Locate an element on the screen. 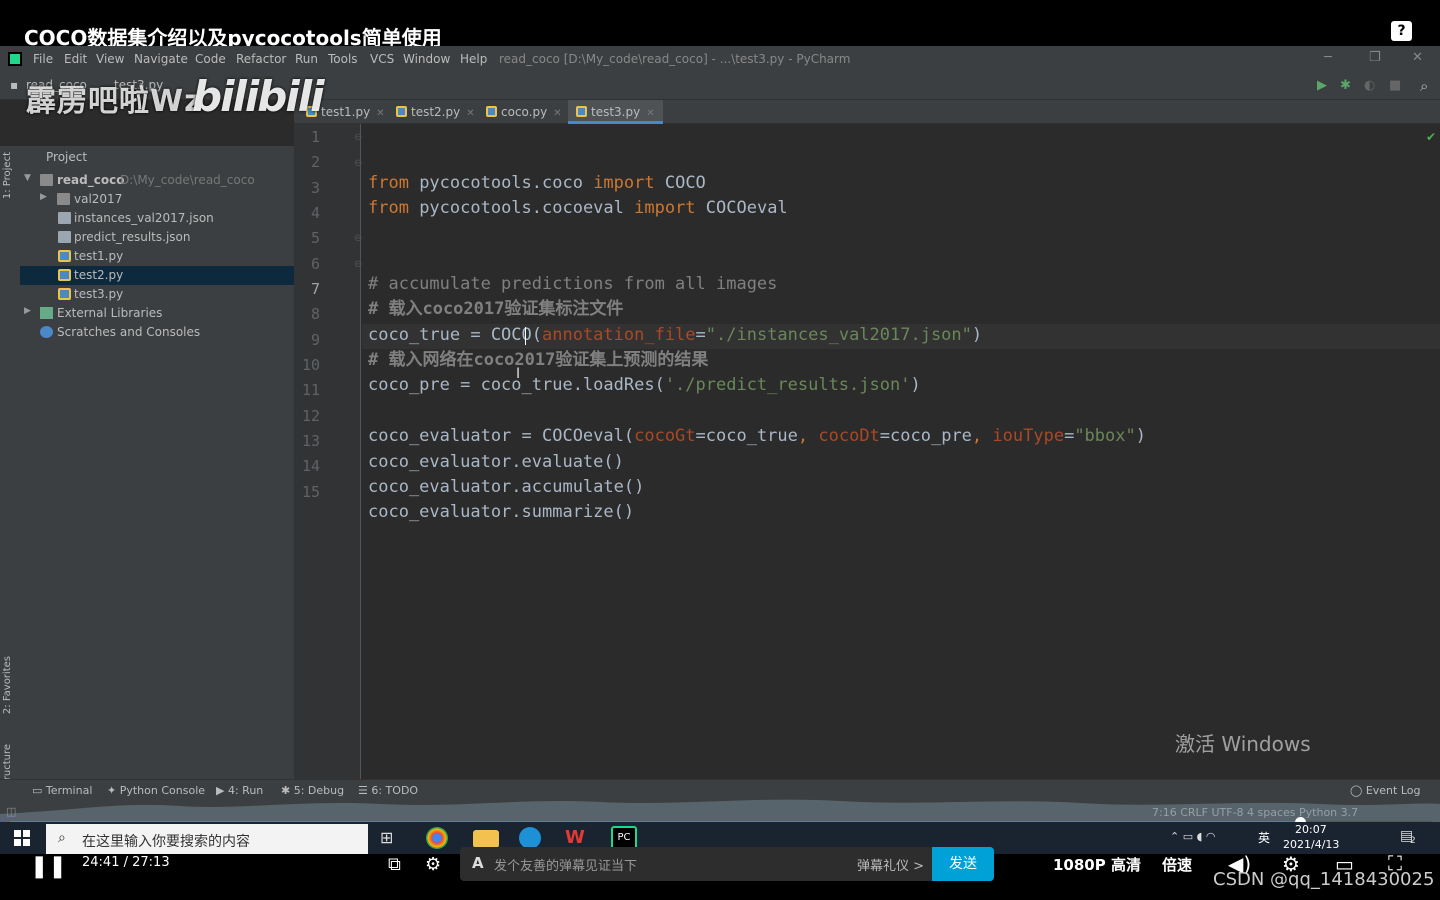  menu-file: File is located at coordinates (43, 59).